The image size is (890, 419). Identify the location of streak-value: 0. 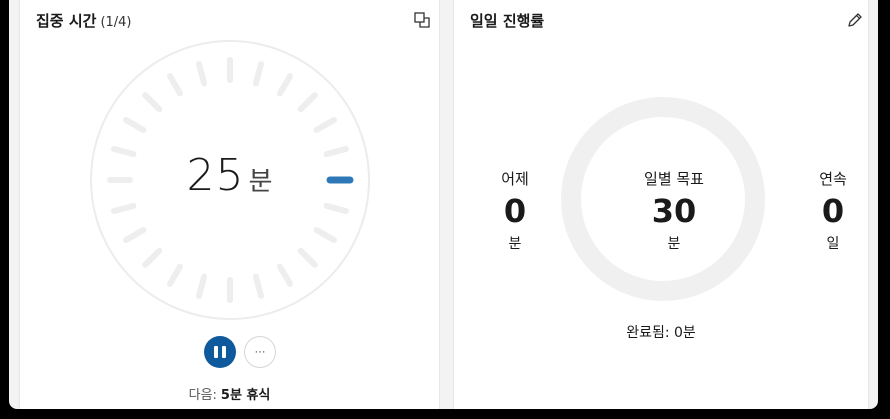
(833, 211).